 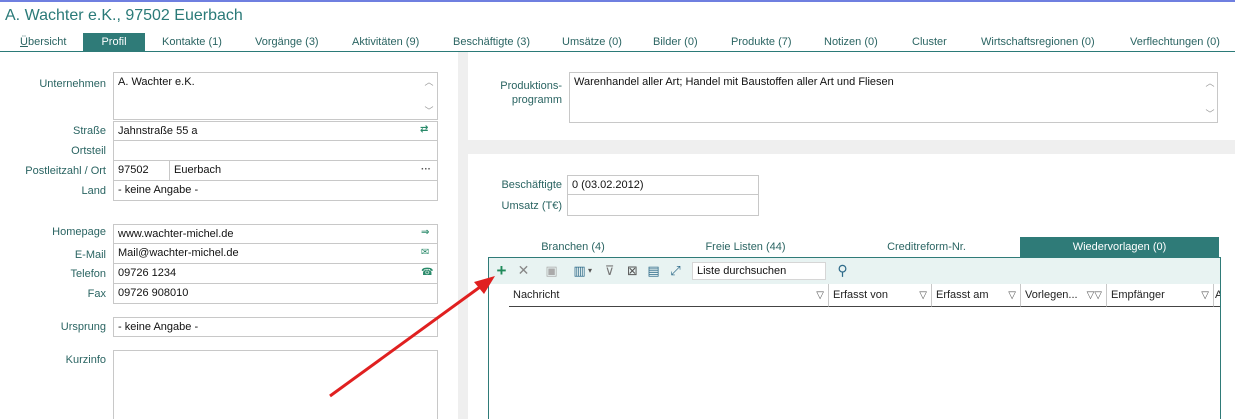 What do you see at coordinates (851, 147) in the screenshot?
I see `horizontal-splitter` at bounding box center [851, 147].